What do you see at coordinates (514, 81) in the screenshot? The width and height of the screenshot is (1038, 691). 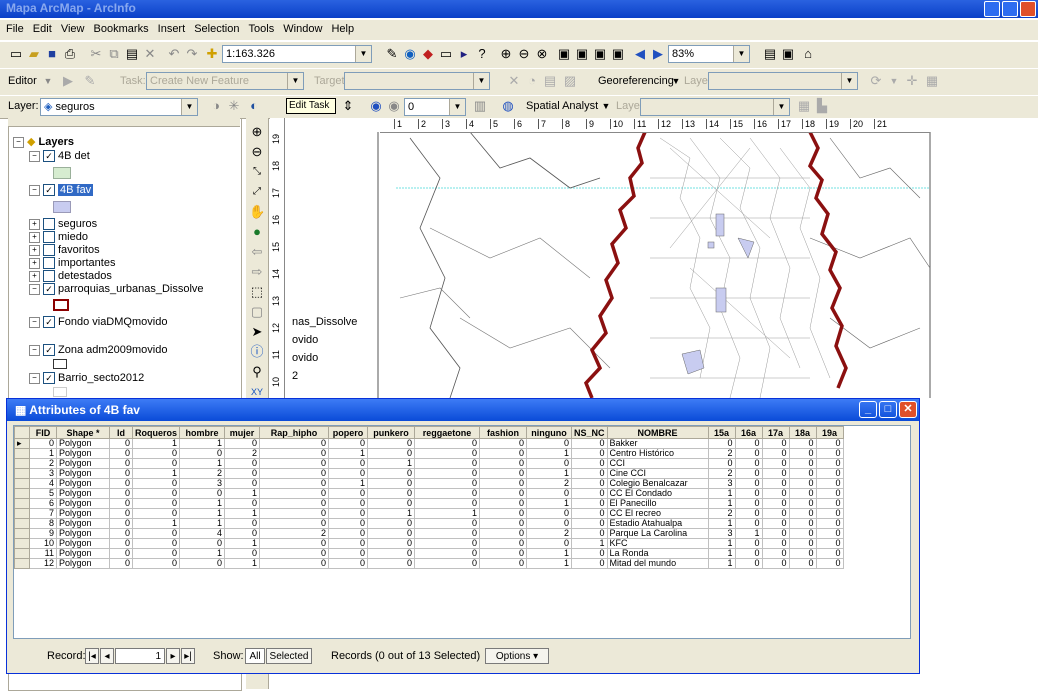 I see `split-tool-icon: ✕` at bounding box center [514, 81].